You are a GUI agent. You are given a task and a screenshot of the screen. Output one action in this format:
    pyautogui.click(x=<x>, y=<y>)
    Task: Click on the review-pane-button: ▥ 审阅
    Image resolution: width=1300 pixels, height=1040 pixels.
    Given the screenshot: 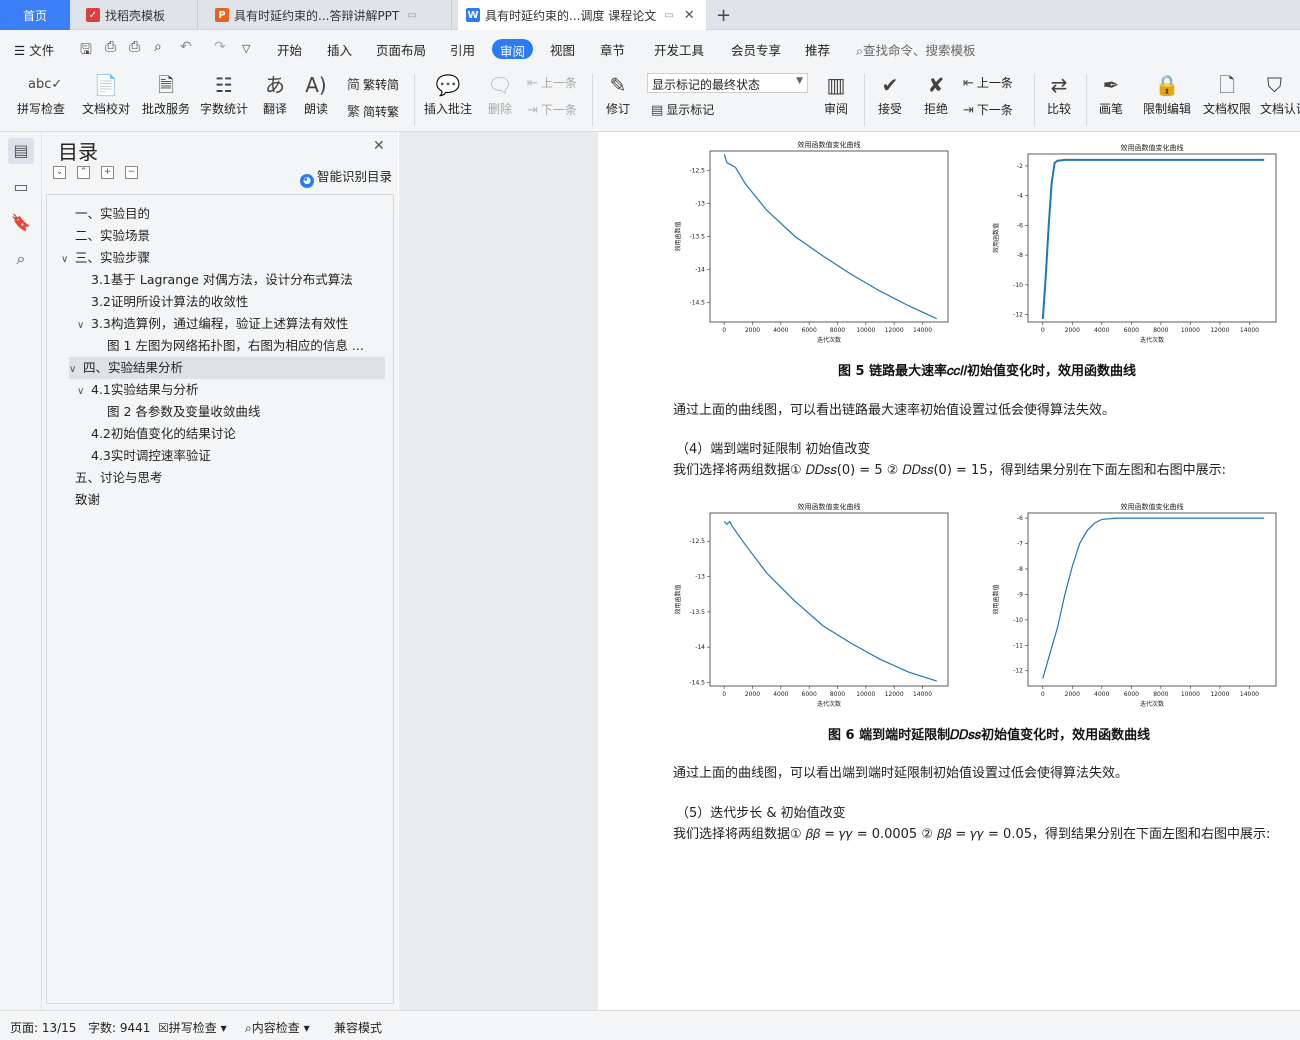 What is the action you would take?
    pyautogui.click(x=836, y=100)
    